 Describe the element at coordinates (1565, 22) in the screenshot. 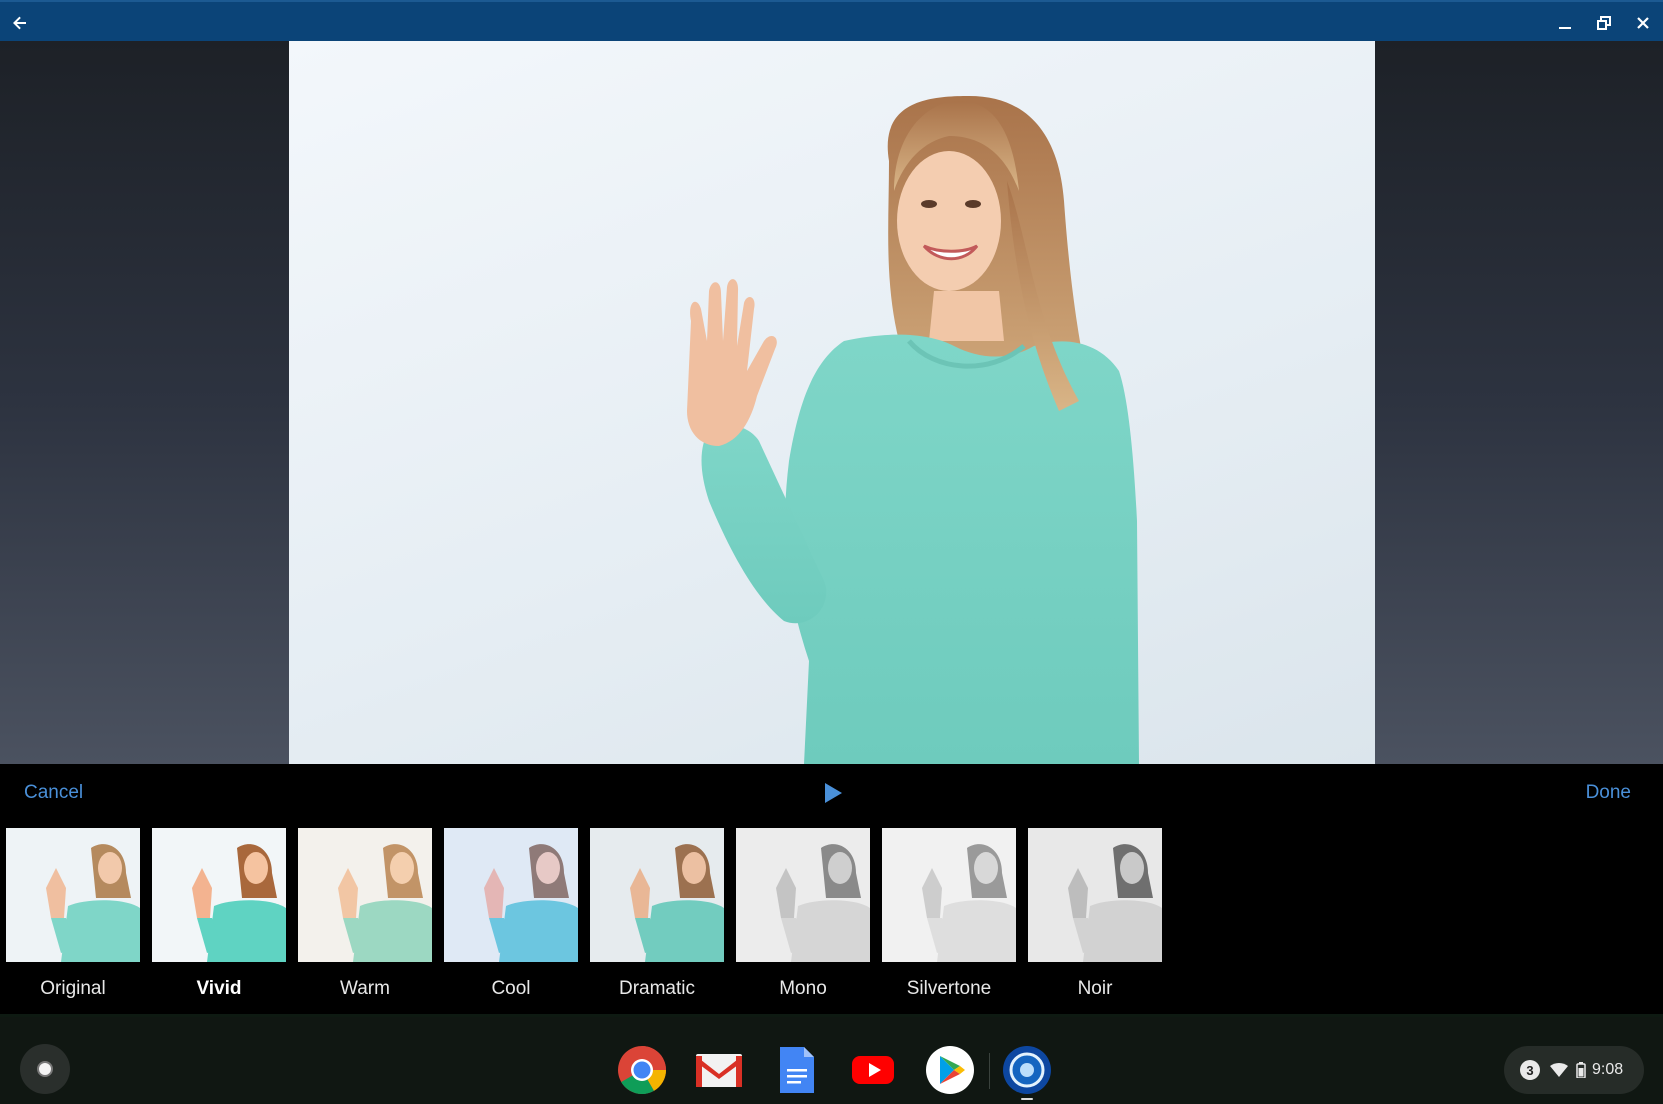

I see `minimize-button` at that location.